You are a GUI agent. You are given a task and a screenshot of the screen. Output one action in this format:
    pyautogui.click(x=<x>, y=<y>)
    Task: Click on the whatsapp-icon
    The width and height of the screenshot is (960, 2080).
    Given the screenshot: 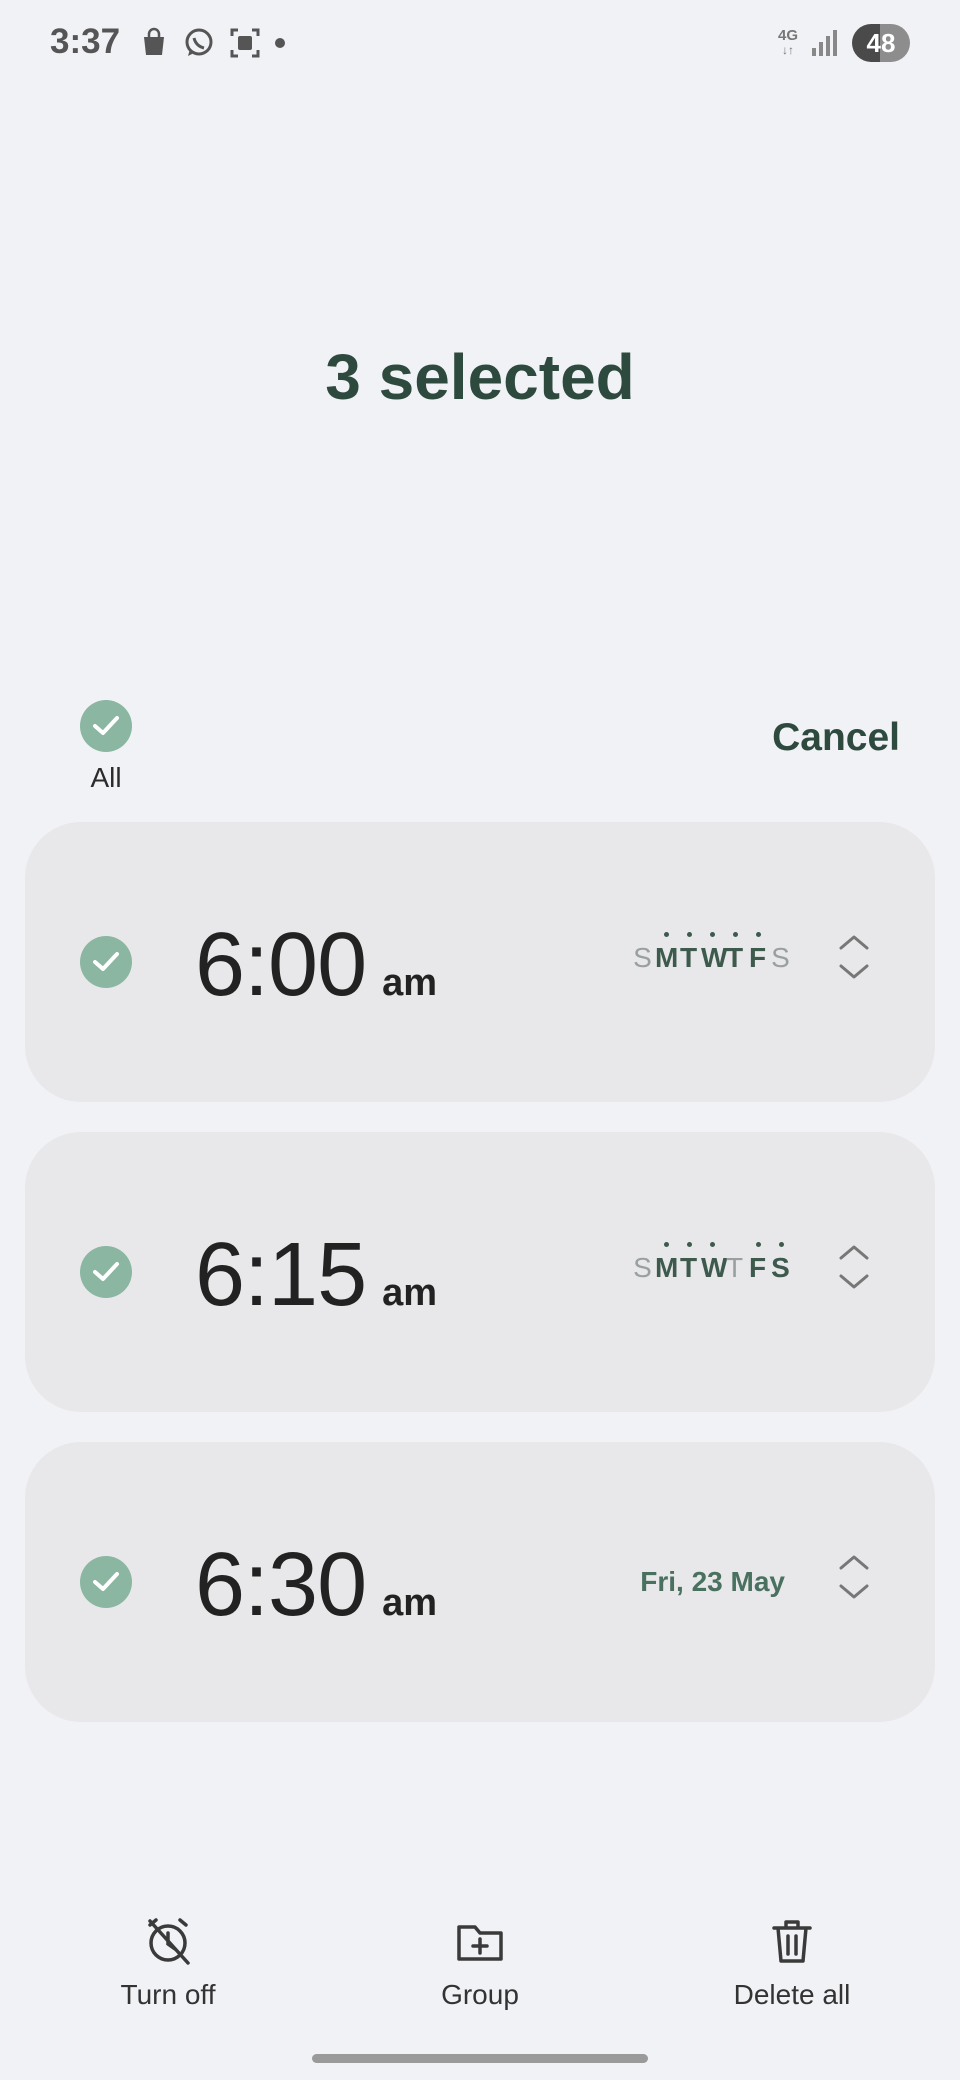 What is the action you would take?
    pyautogui.click(x=199, y=42)
    